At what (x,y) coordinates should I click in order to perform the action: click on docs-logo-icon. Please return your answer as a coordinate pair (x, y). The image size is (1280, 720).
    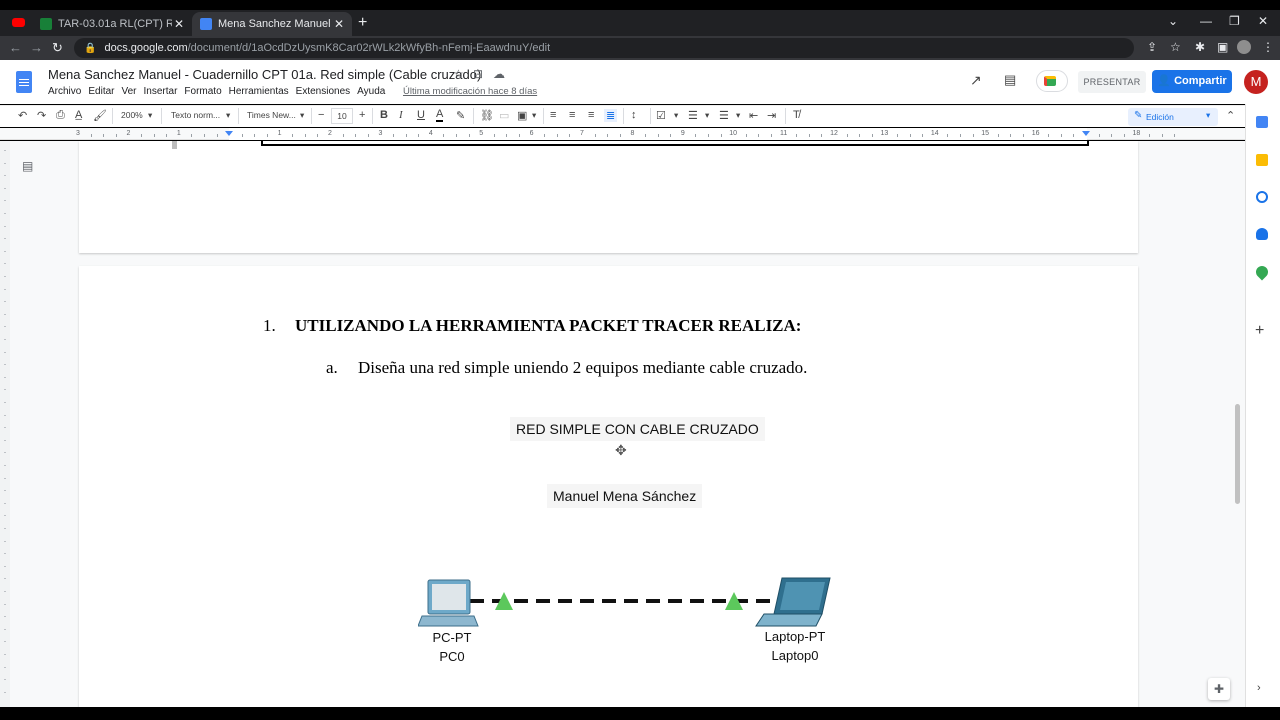
    Looking at the image, I should click on (24, 82).